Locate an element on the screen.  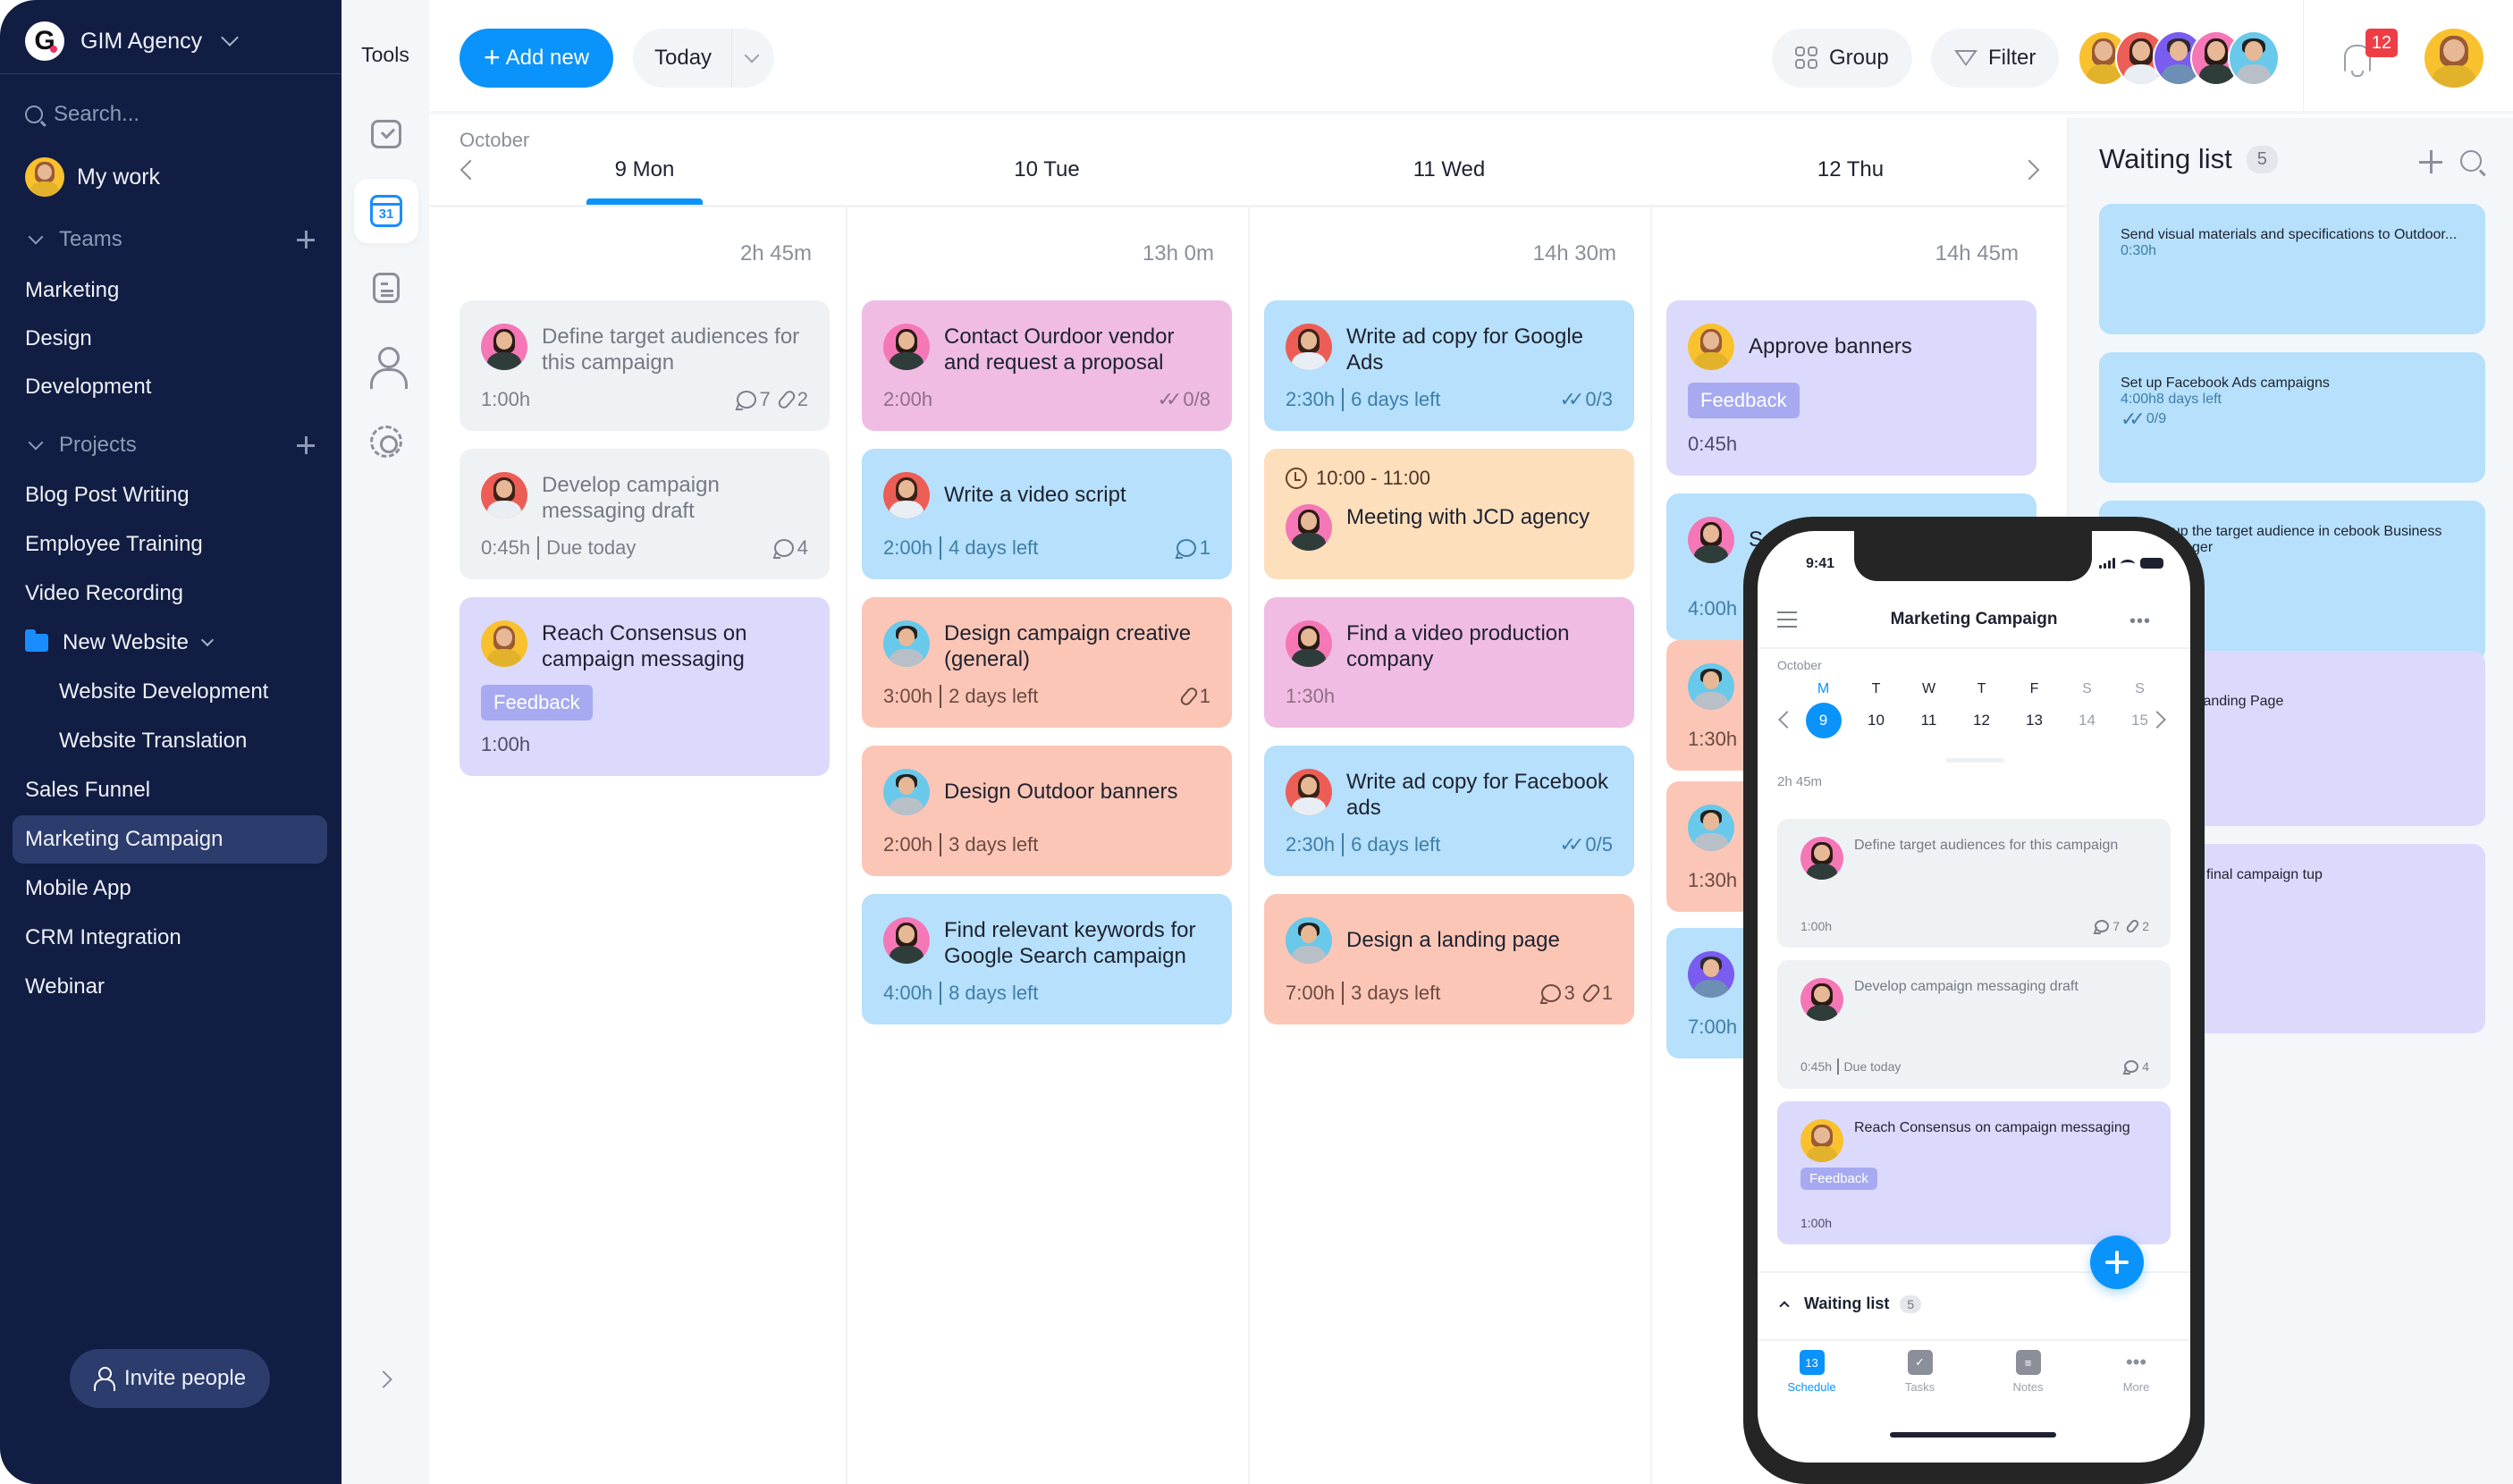
task-card: Approve banners Feedback 0:45h is located at coordinates (1851, 388).